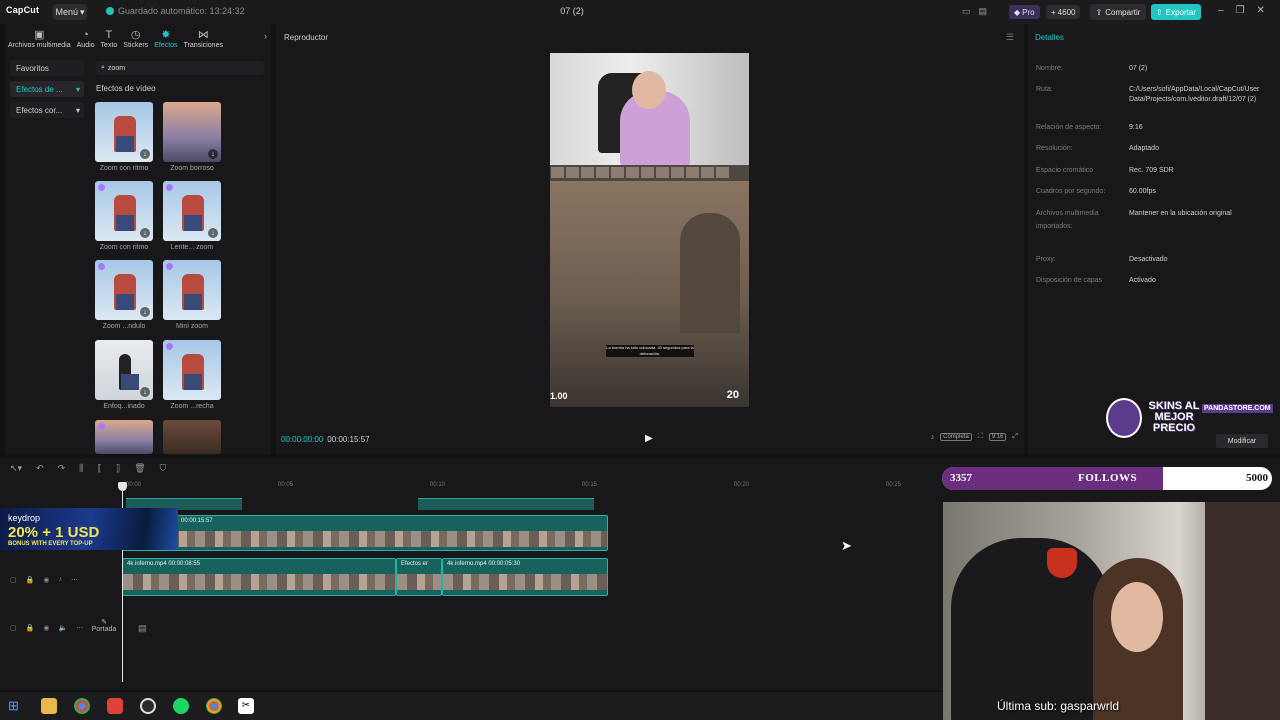  I want to click on effect-card: ↓ Enfoq...inado, so click(124, 375).